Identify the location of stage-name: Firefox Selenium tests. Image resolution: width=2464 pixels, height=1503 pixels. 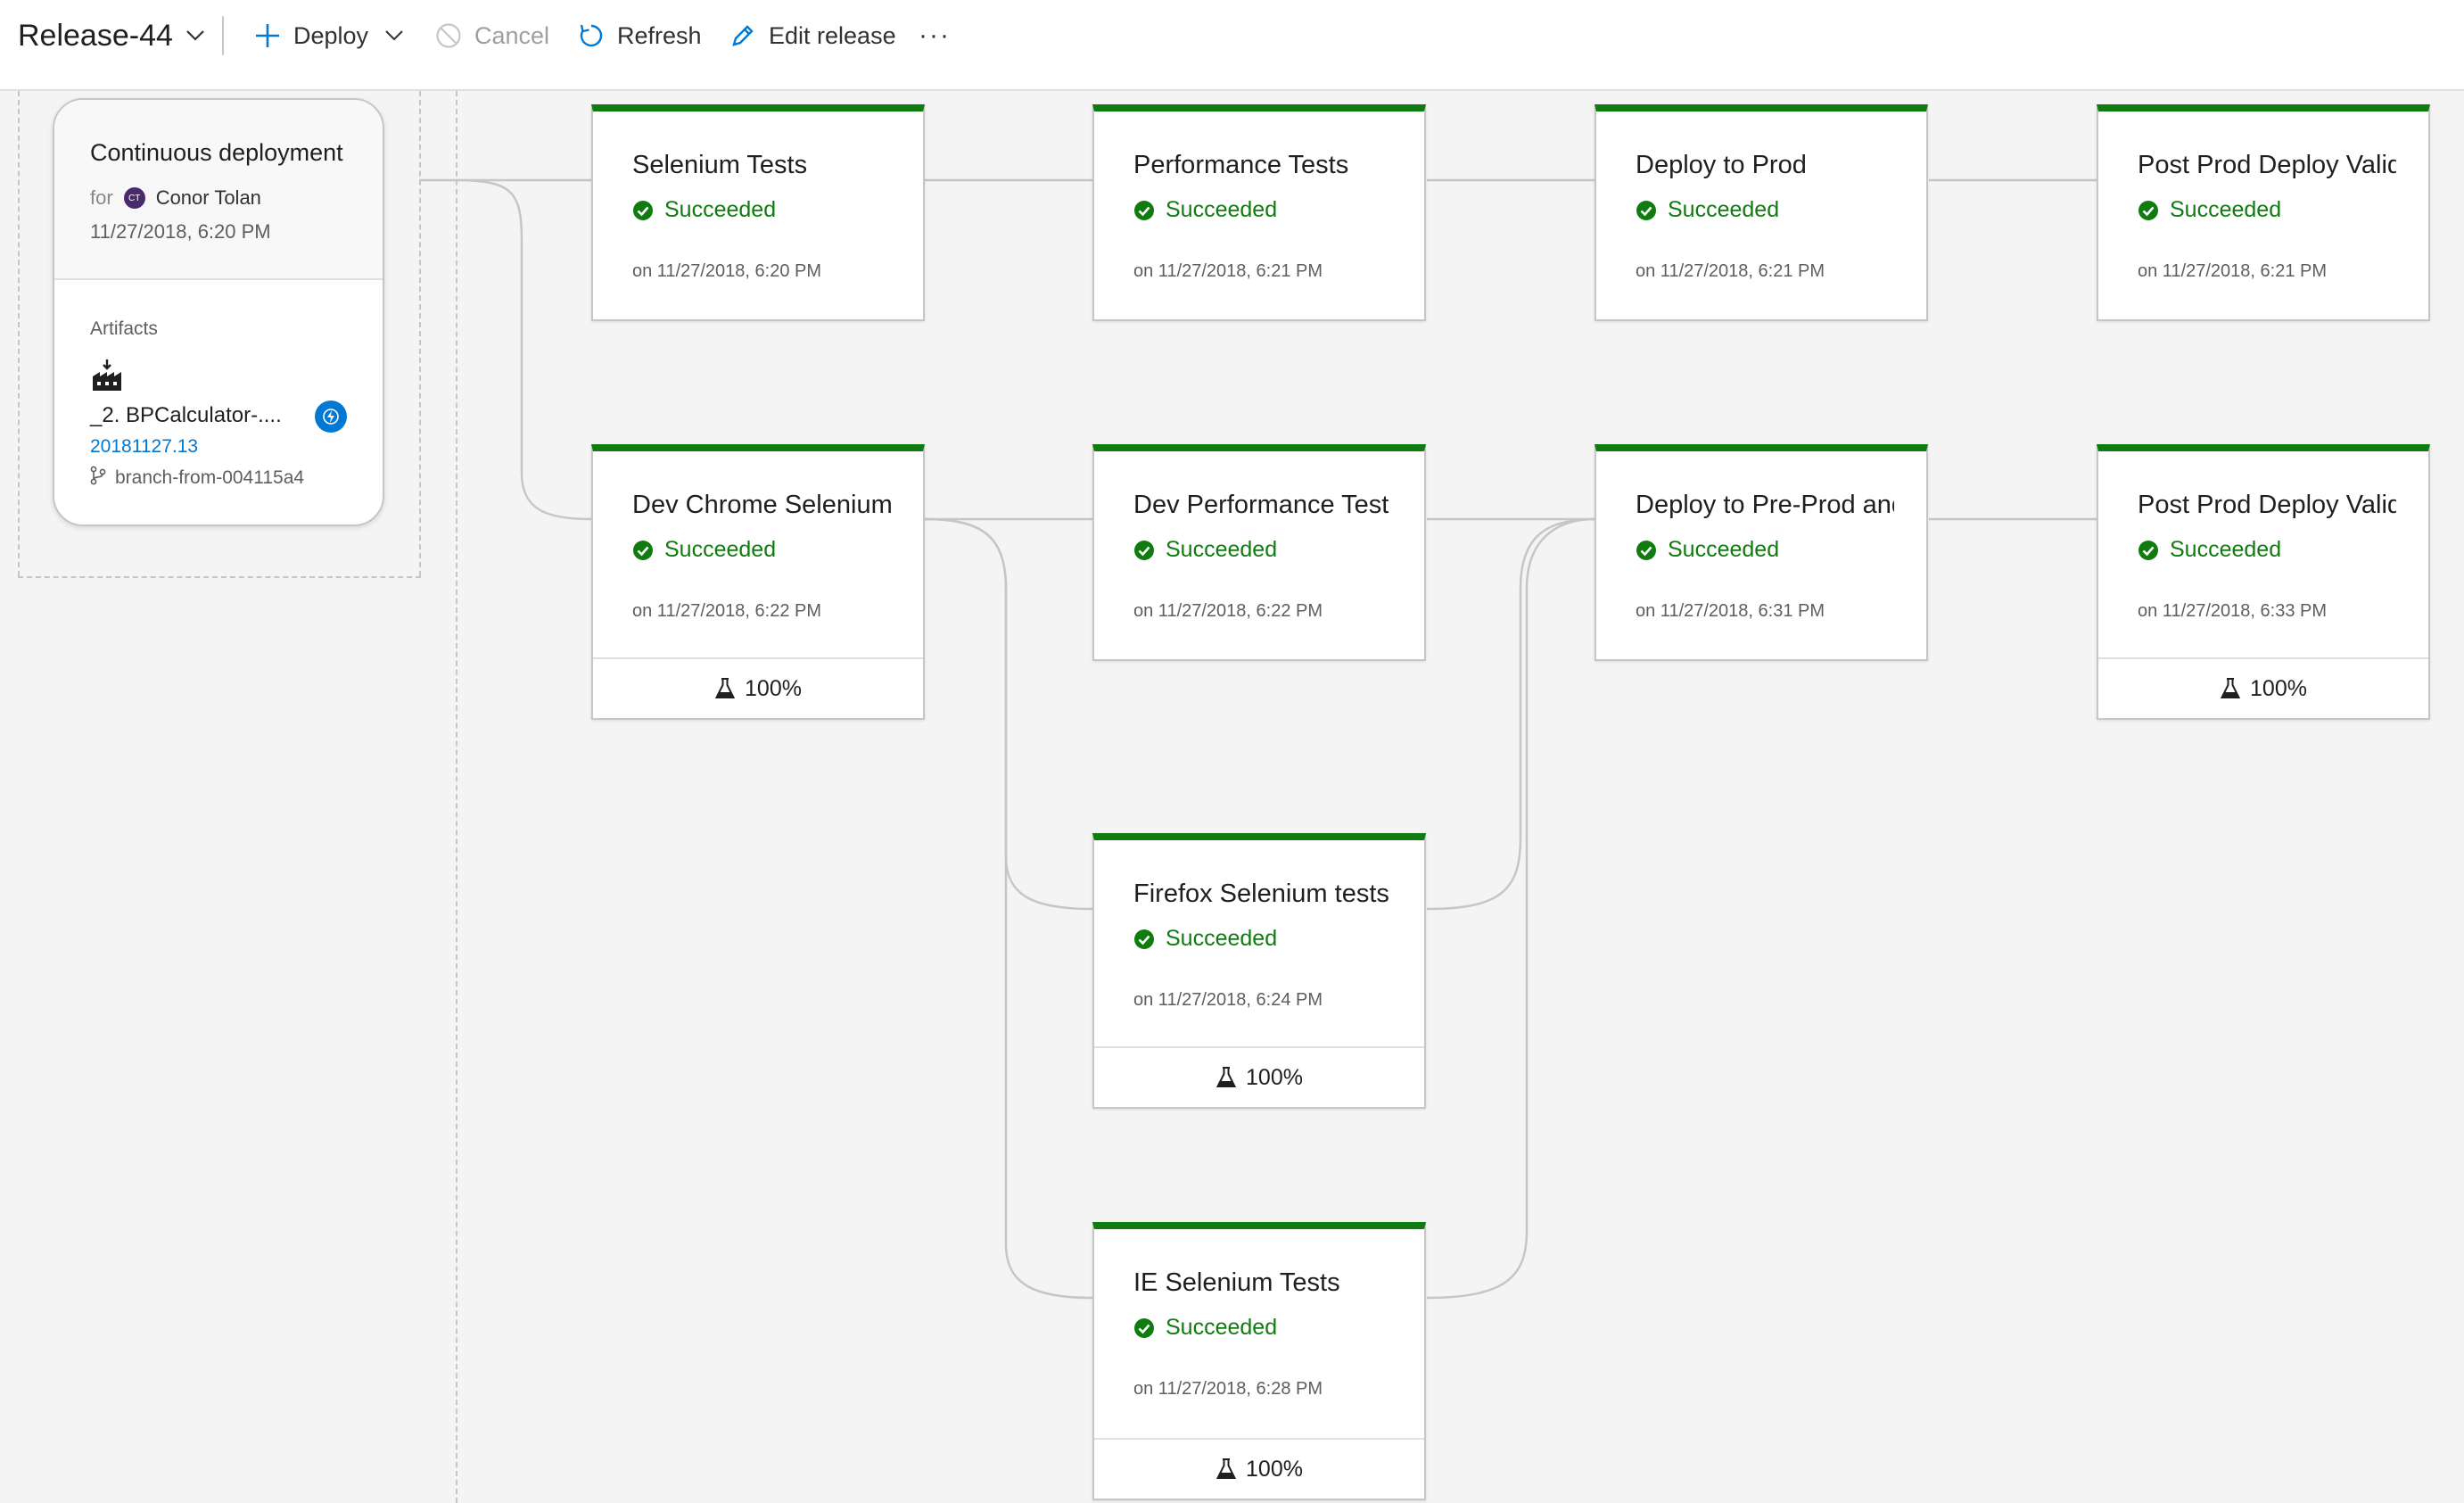
(1261, 894).